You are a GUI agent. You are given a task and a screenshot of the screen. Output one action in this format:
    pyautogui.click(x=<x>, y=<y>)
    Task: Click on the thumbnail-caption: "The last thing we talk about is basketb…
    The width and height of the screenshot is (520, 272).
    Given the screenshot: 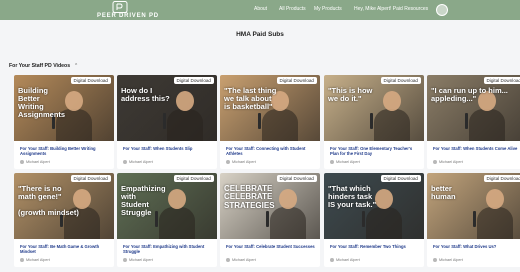 What is the action you would take?
    pyautogui.click(x=250, y=98)
    